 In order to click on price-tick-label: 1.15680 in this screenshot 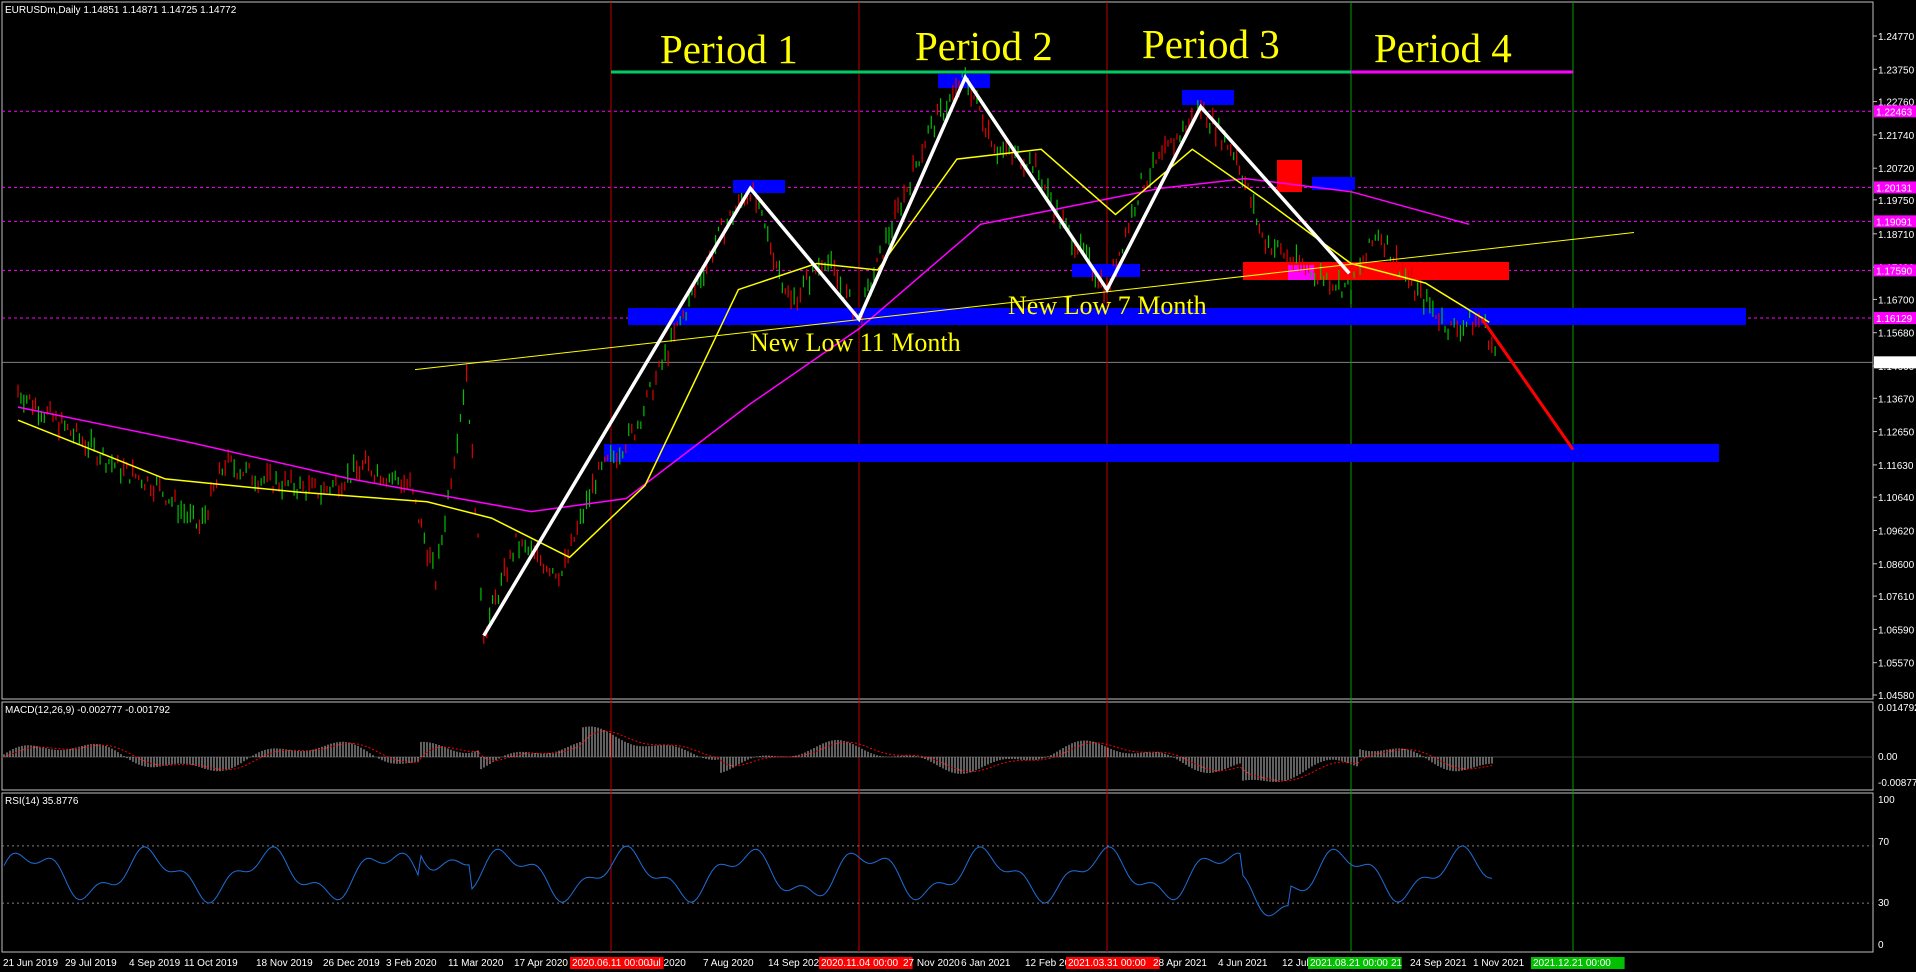, I will do `click(1896, 334)`.